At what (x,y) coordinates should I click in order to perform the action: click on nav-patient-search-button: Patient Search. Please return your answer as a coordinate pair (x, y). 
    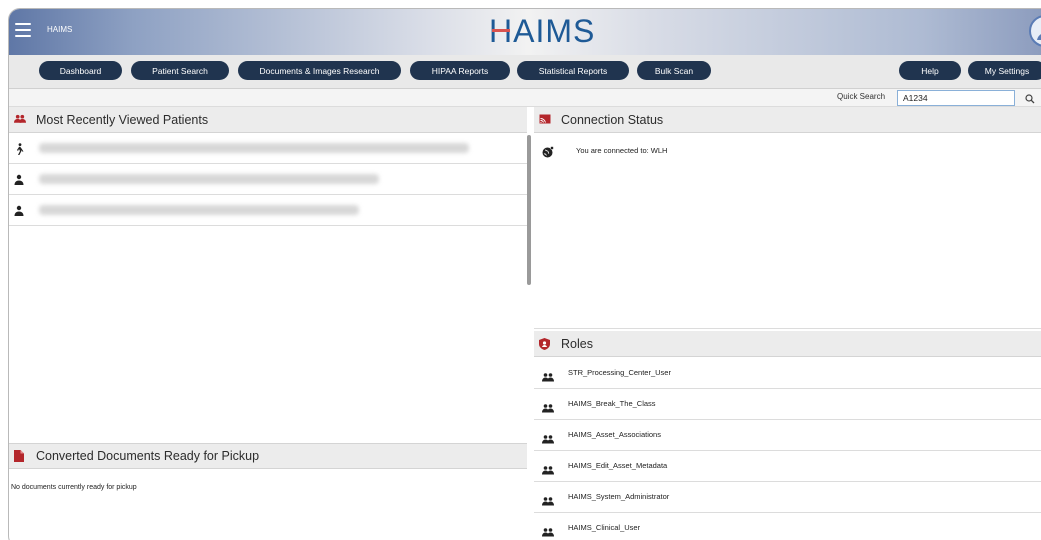
    Looking at the image, I should click on (180, 70).